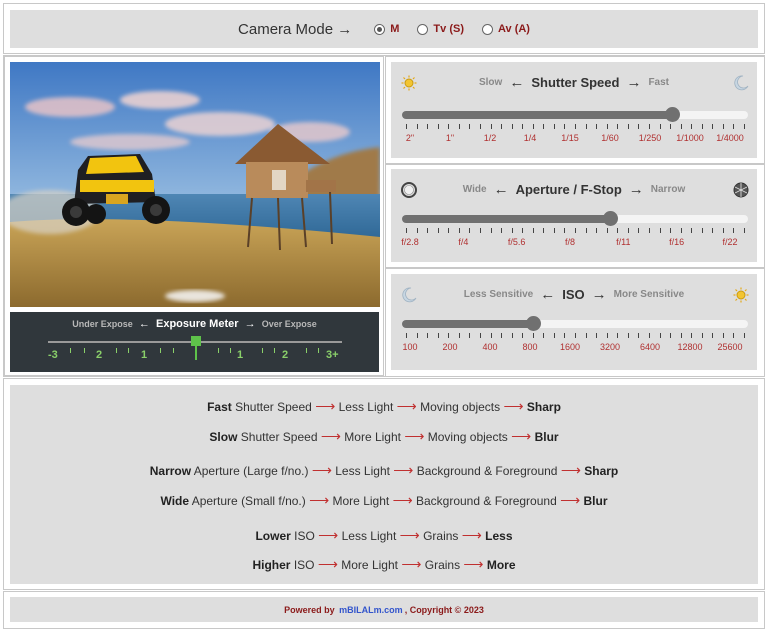 The image size is (768, 632). Describe the element at coordinates (380, 29) in the screenshot. I see `radio-m` at that location.